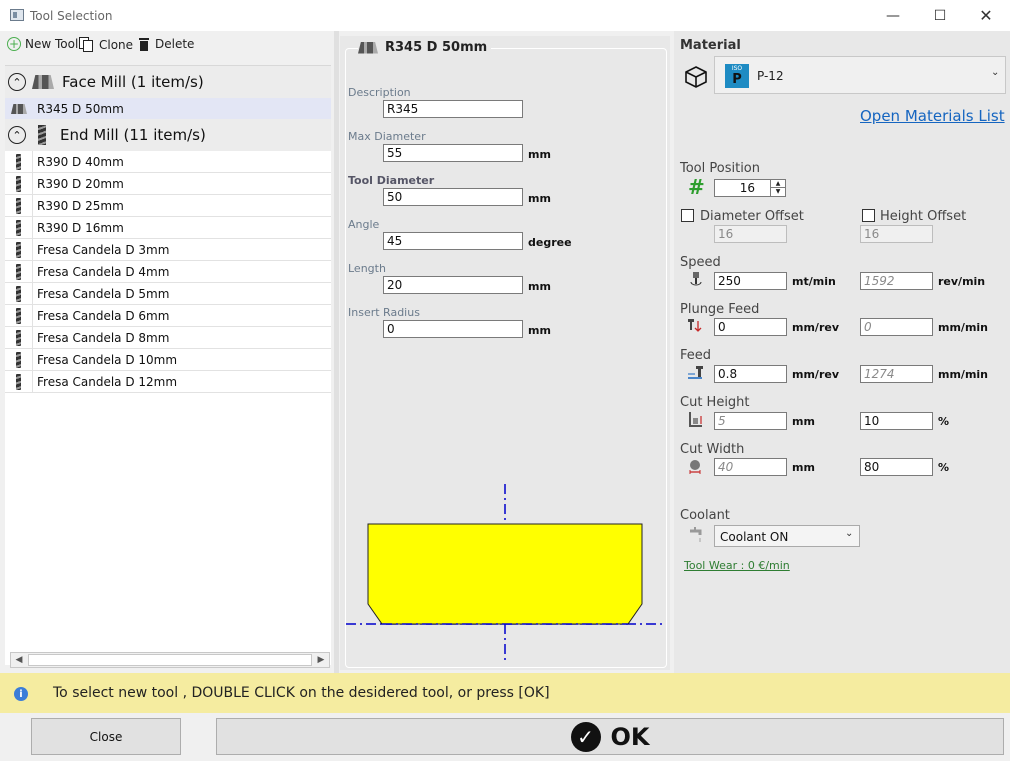 This screenshot has width=1010, height=761. What do you see at coordinates (168, 205) in the screenshot?
I see `list-item: R390 D 25mm` at bounding box center [168, 205].